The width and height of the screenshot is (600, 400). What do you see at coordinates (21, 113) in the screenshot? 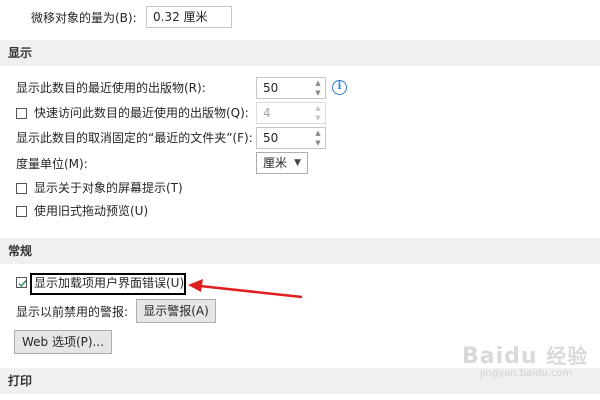
I see `quick-access-checkbox` at bounding box center [21, 113].